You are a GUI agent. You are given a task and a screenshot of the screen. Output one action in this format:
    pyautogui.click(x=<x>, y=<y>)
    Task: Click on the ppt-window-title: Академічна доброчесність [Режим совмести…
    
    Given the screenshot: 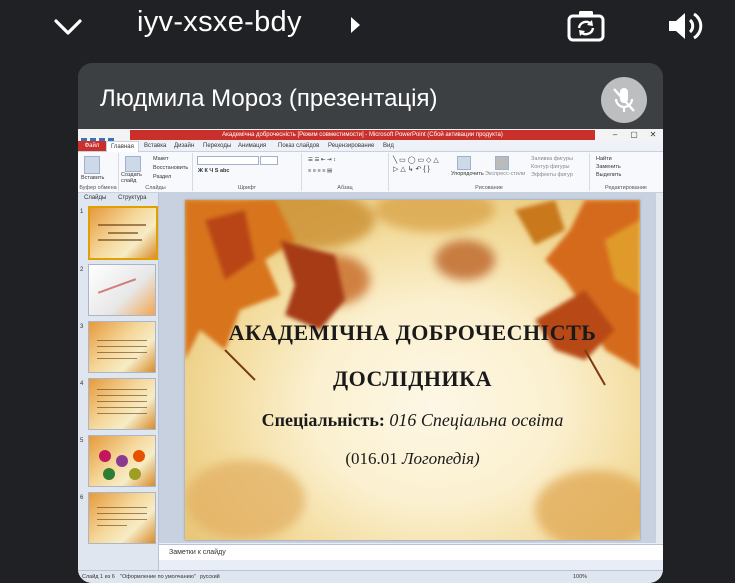 What is the action you would take?
    pyautogui.click(x=362, y=135)
    